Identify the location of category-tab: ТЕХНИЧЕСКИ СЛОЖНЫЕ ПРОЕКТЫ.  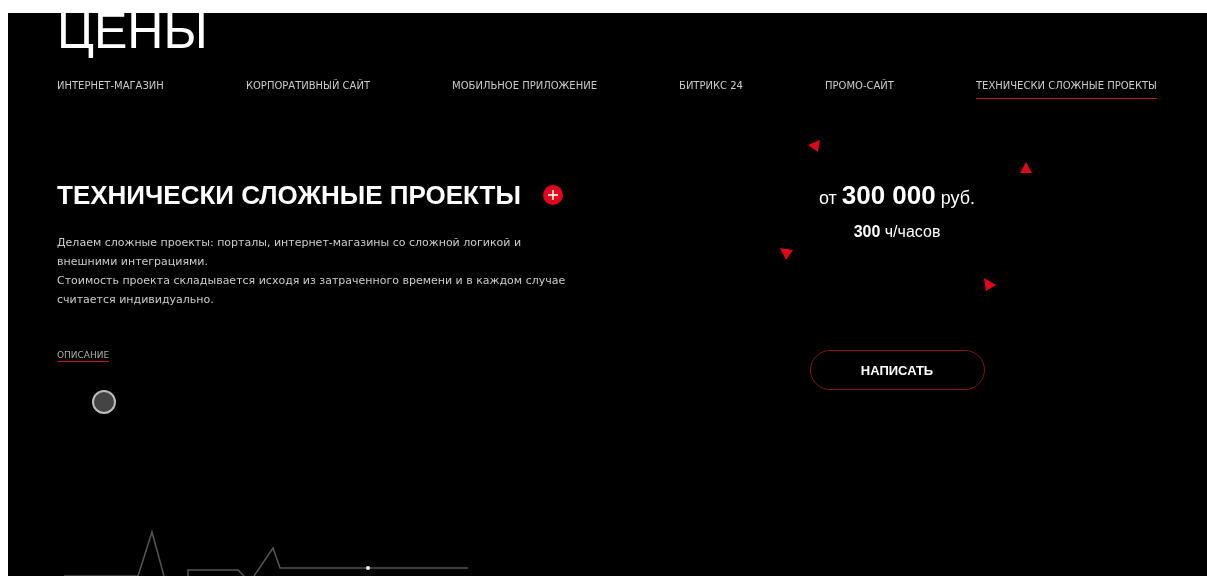
(1066, 89).